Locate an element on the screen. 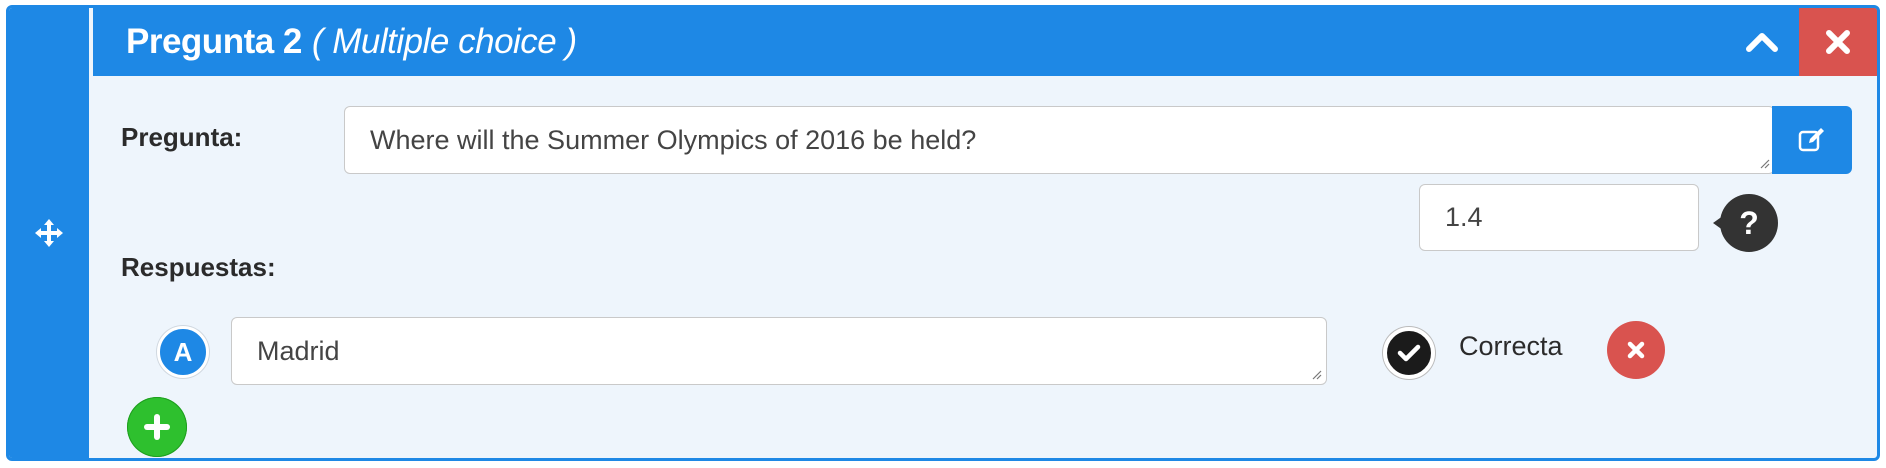 The image size is (1886, 468). score-value: 1.4 is located at coordinates (1464, 217).